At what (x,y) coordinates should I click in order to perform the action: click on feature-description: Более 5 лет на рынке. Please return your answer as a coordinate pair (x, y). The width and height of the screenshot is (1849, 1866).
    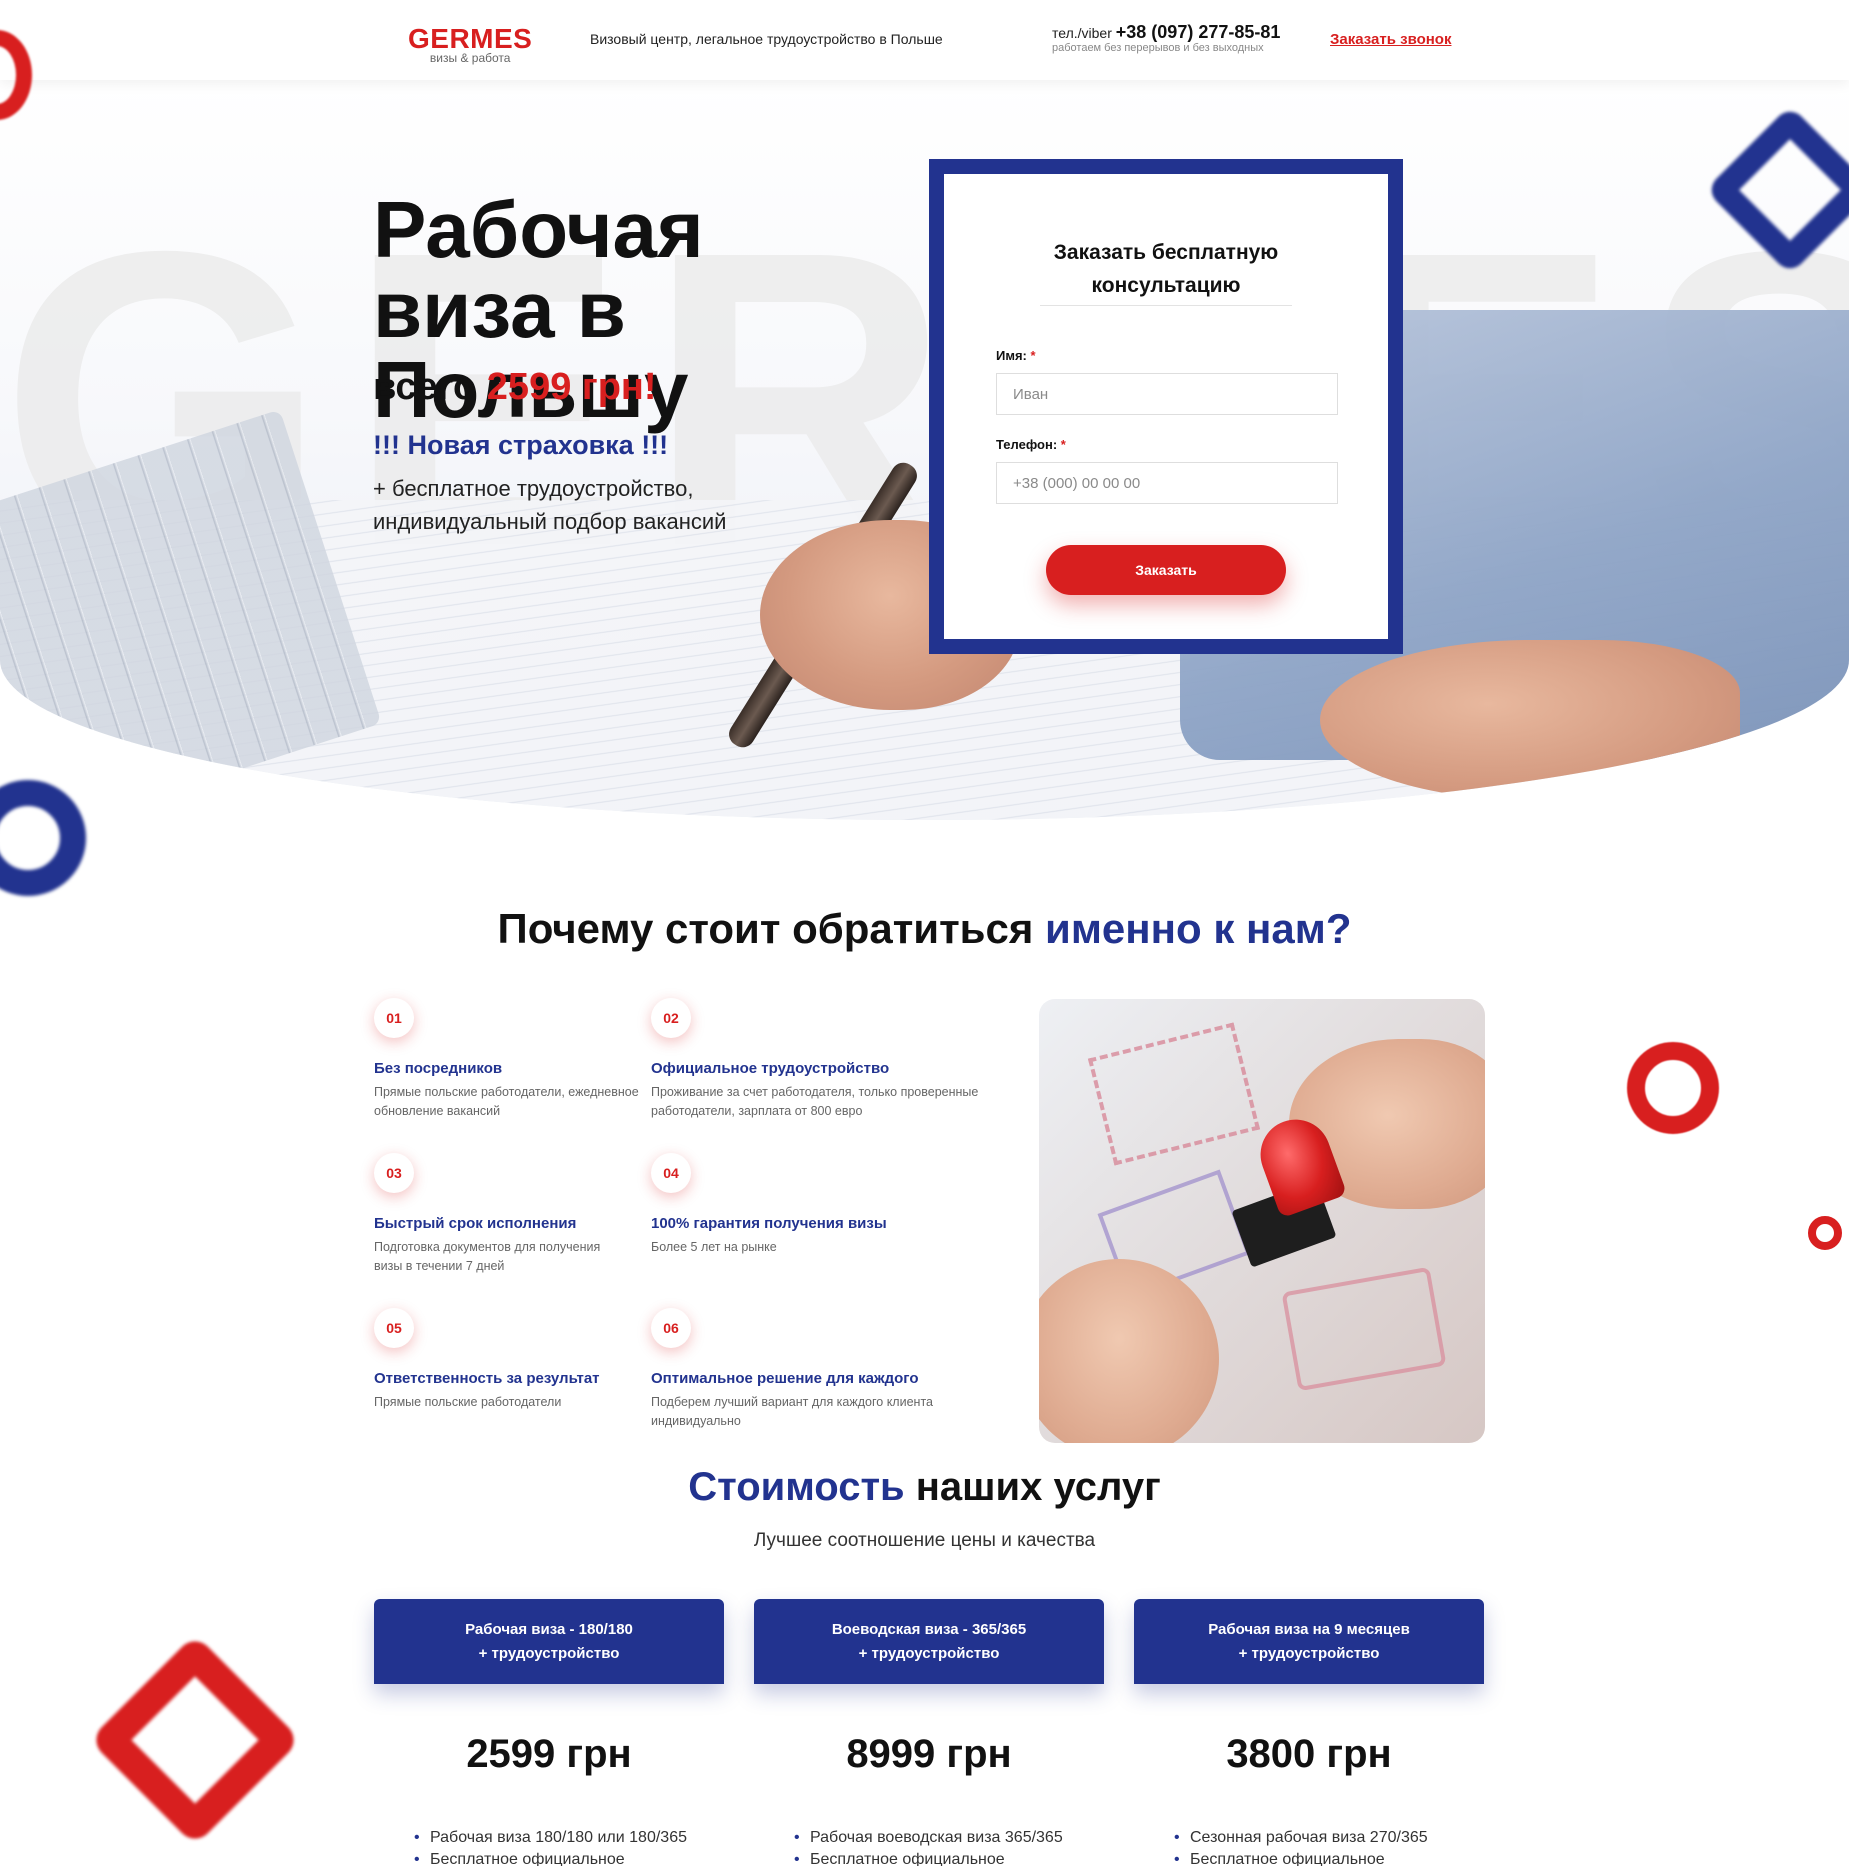
    Looking at the image, I should click on (714, 1247).